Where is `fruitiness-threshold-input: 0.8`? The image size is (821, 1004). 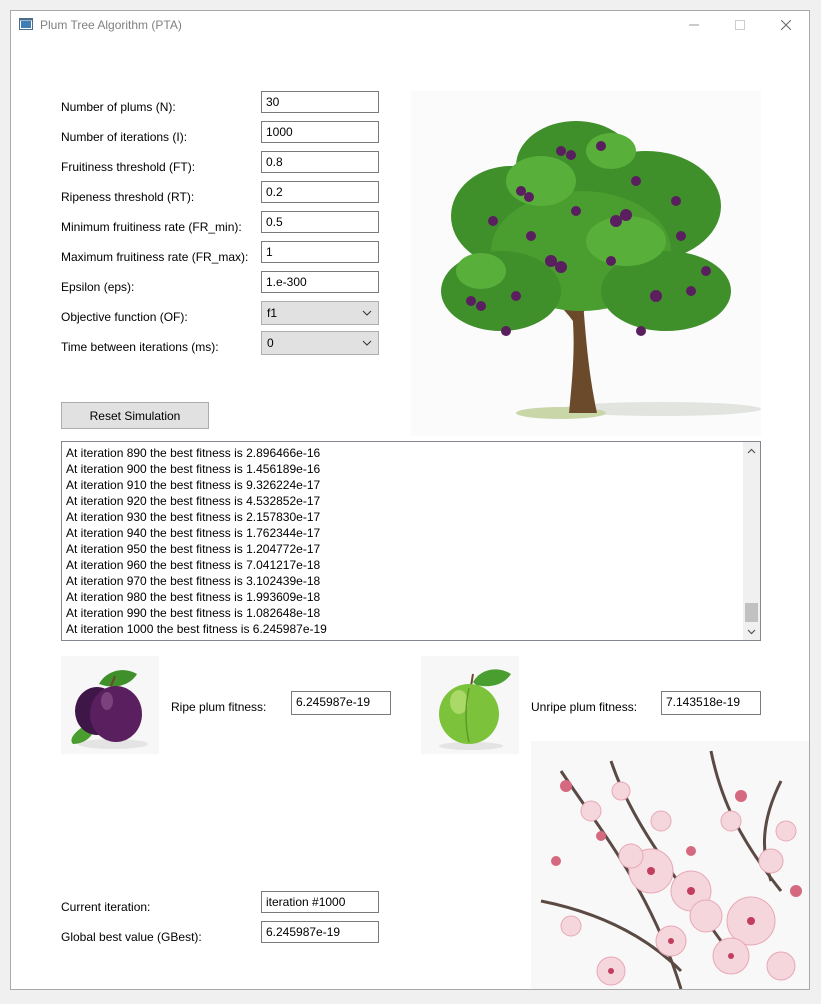 fruitiness-threshold-input: 0.8 is located at coordinates (320, 162).